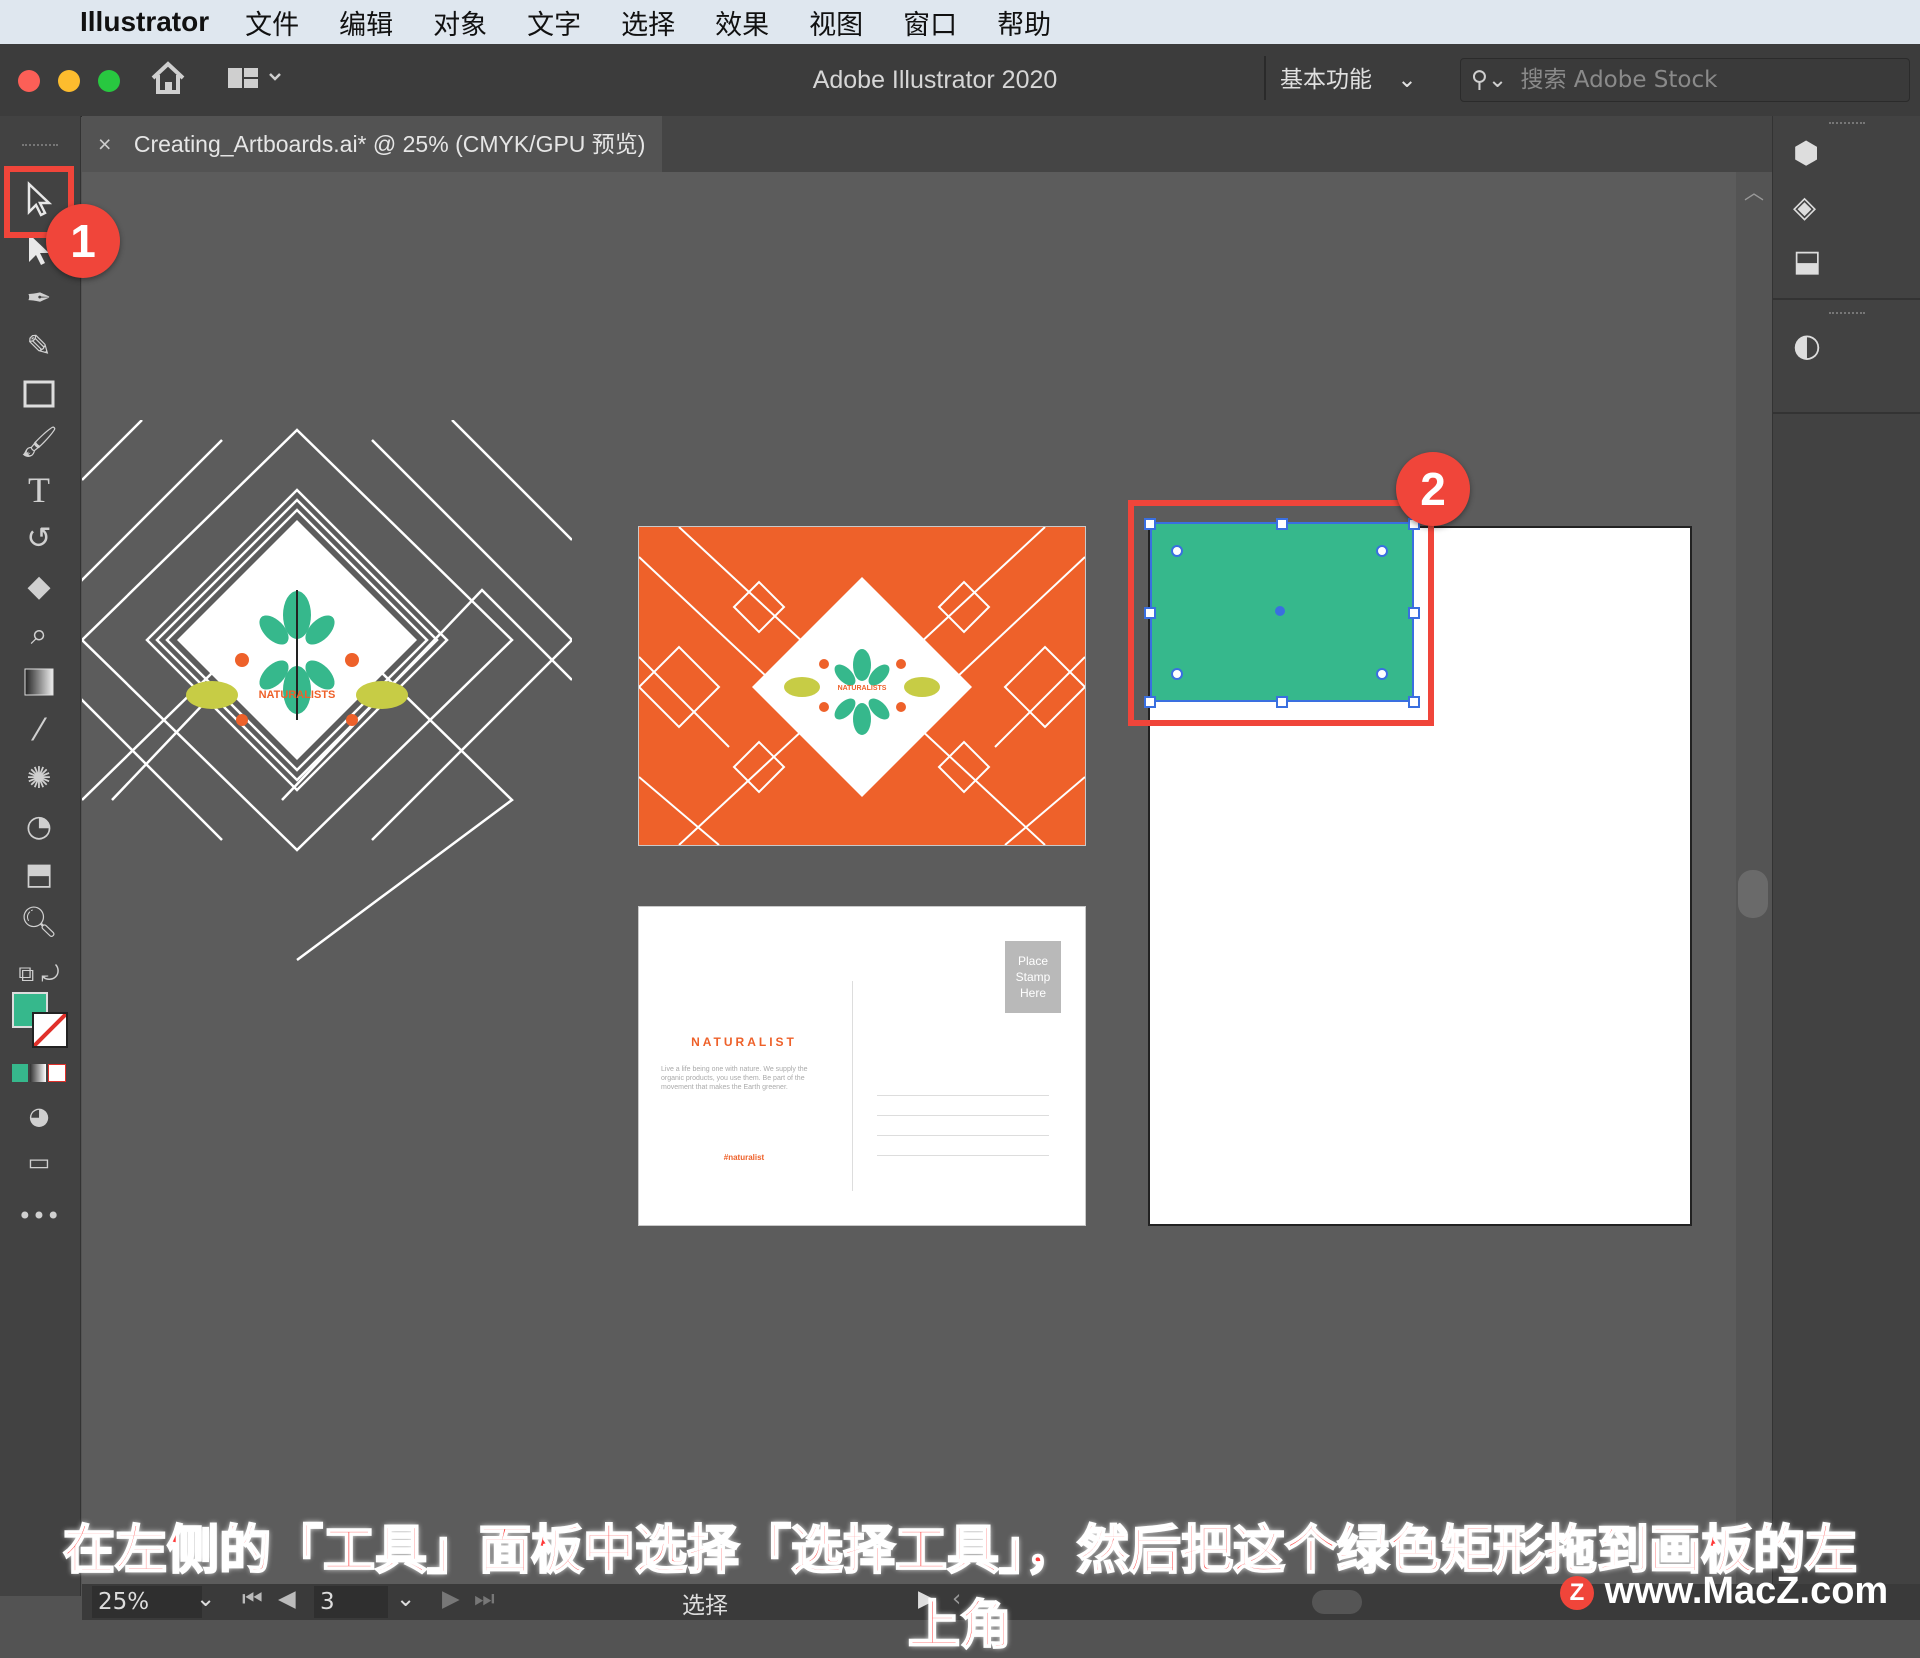 The image size is (1920, 1658). I want to click on gradient-icon, so click(39, 682).